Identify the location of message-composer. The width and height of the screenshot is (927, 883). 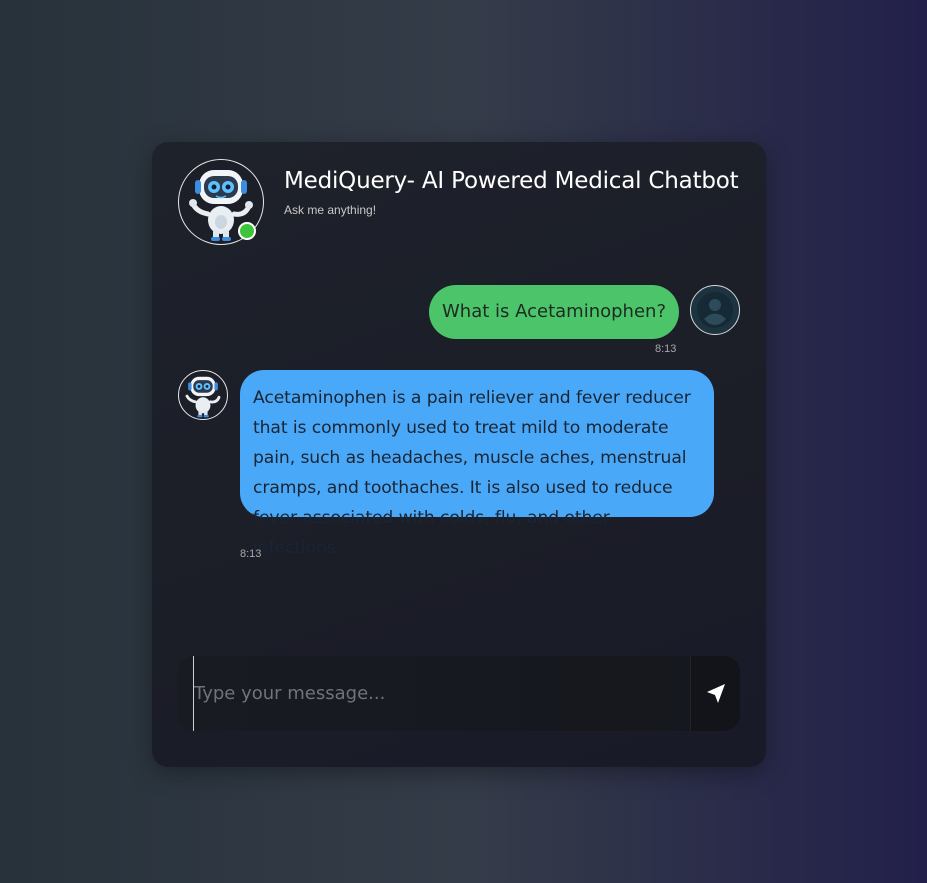
(459, 693).